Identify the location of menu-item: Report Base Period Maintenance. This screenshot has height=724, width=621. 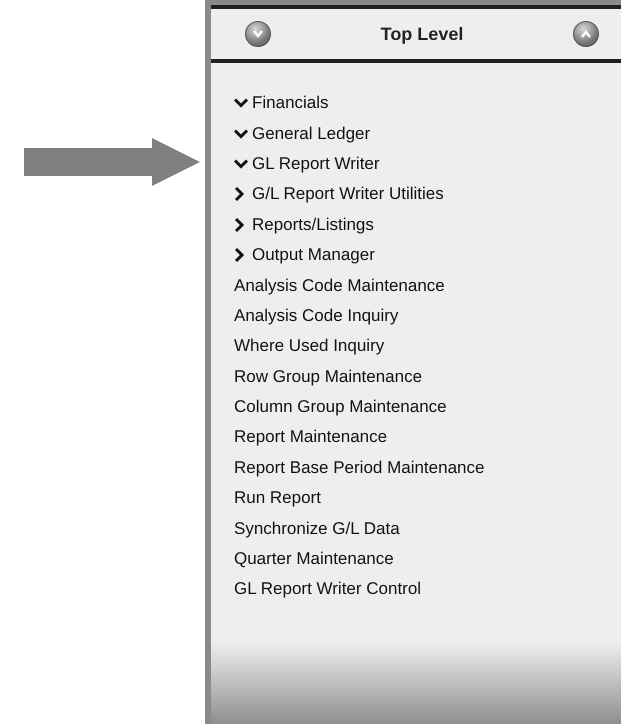
(359, 468).